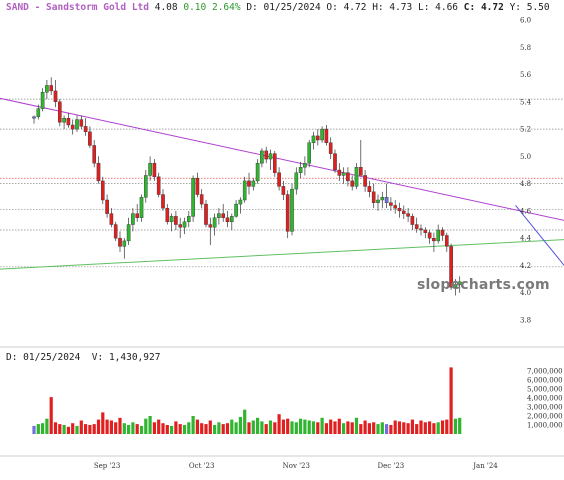 Image resolution: width=564 pixels, height=480 pixels. I want to click on close-prefix: C:, so click(469, 7).